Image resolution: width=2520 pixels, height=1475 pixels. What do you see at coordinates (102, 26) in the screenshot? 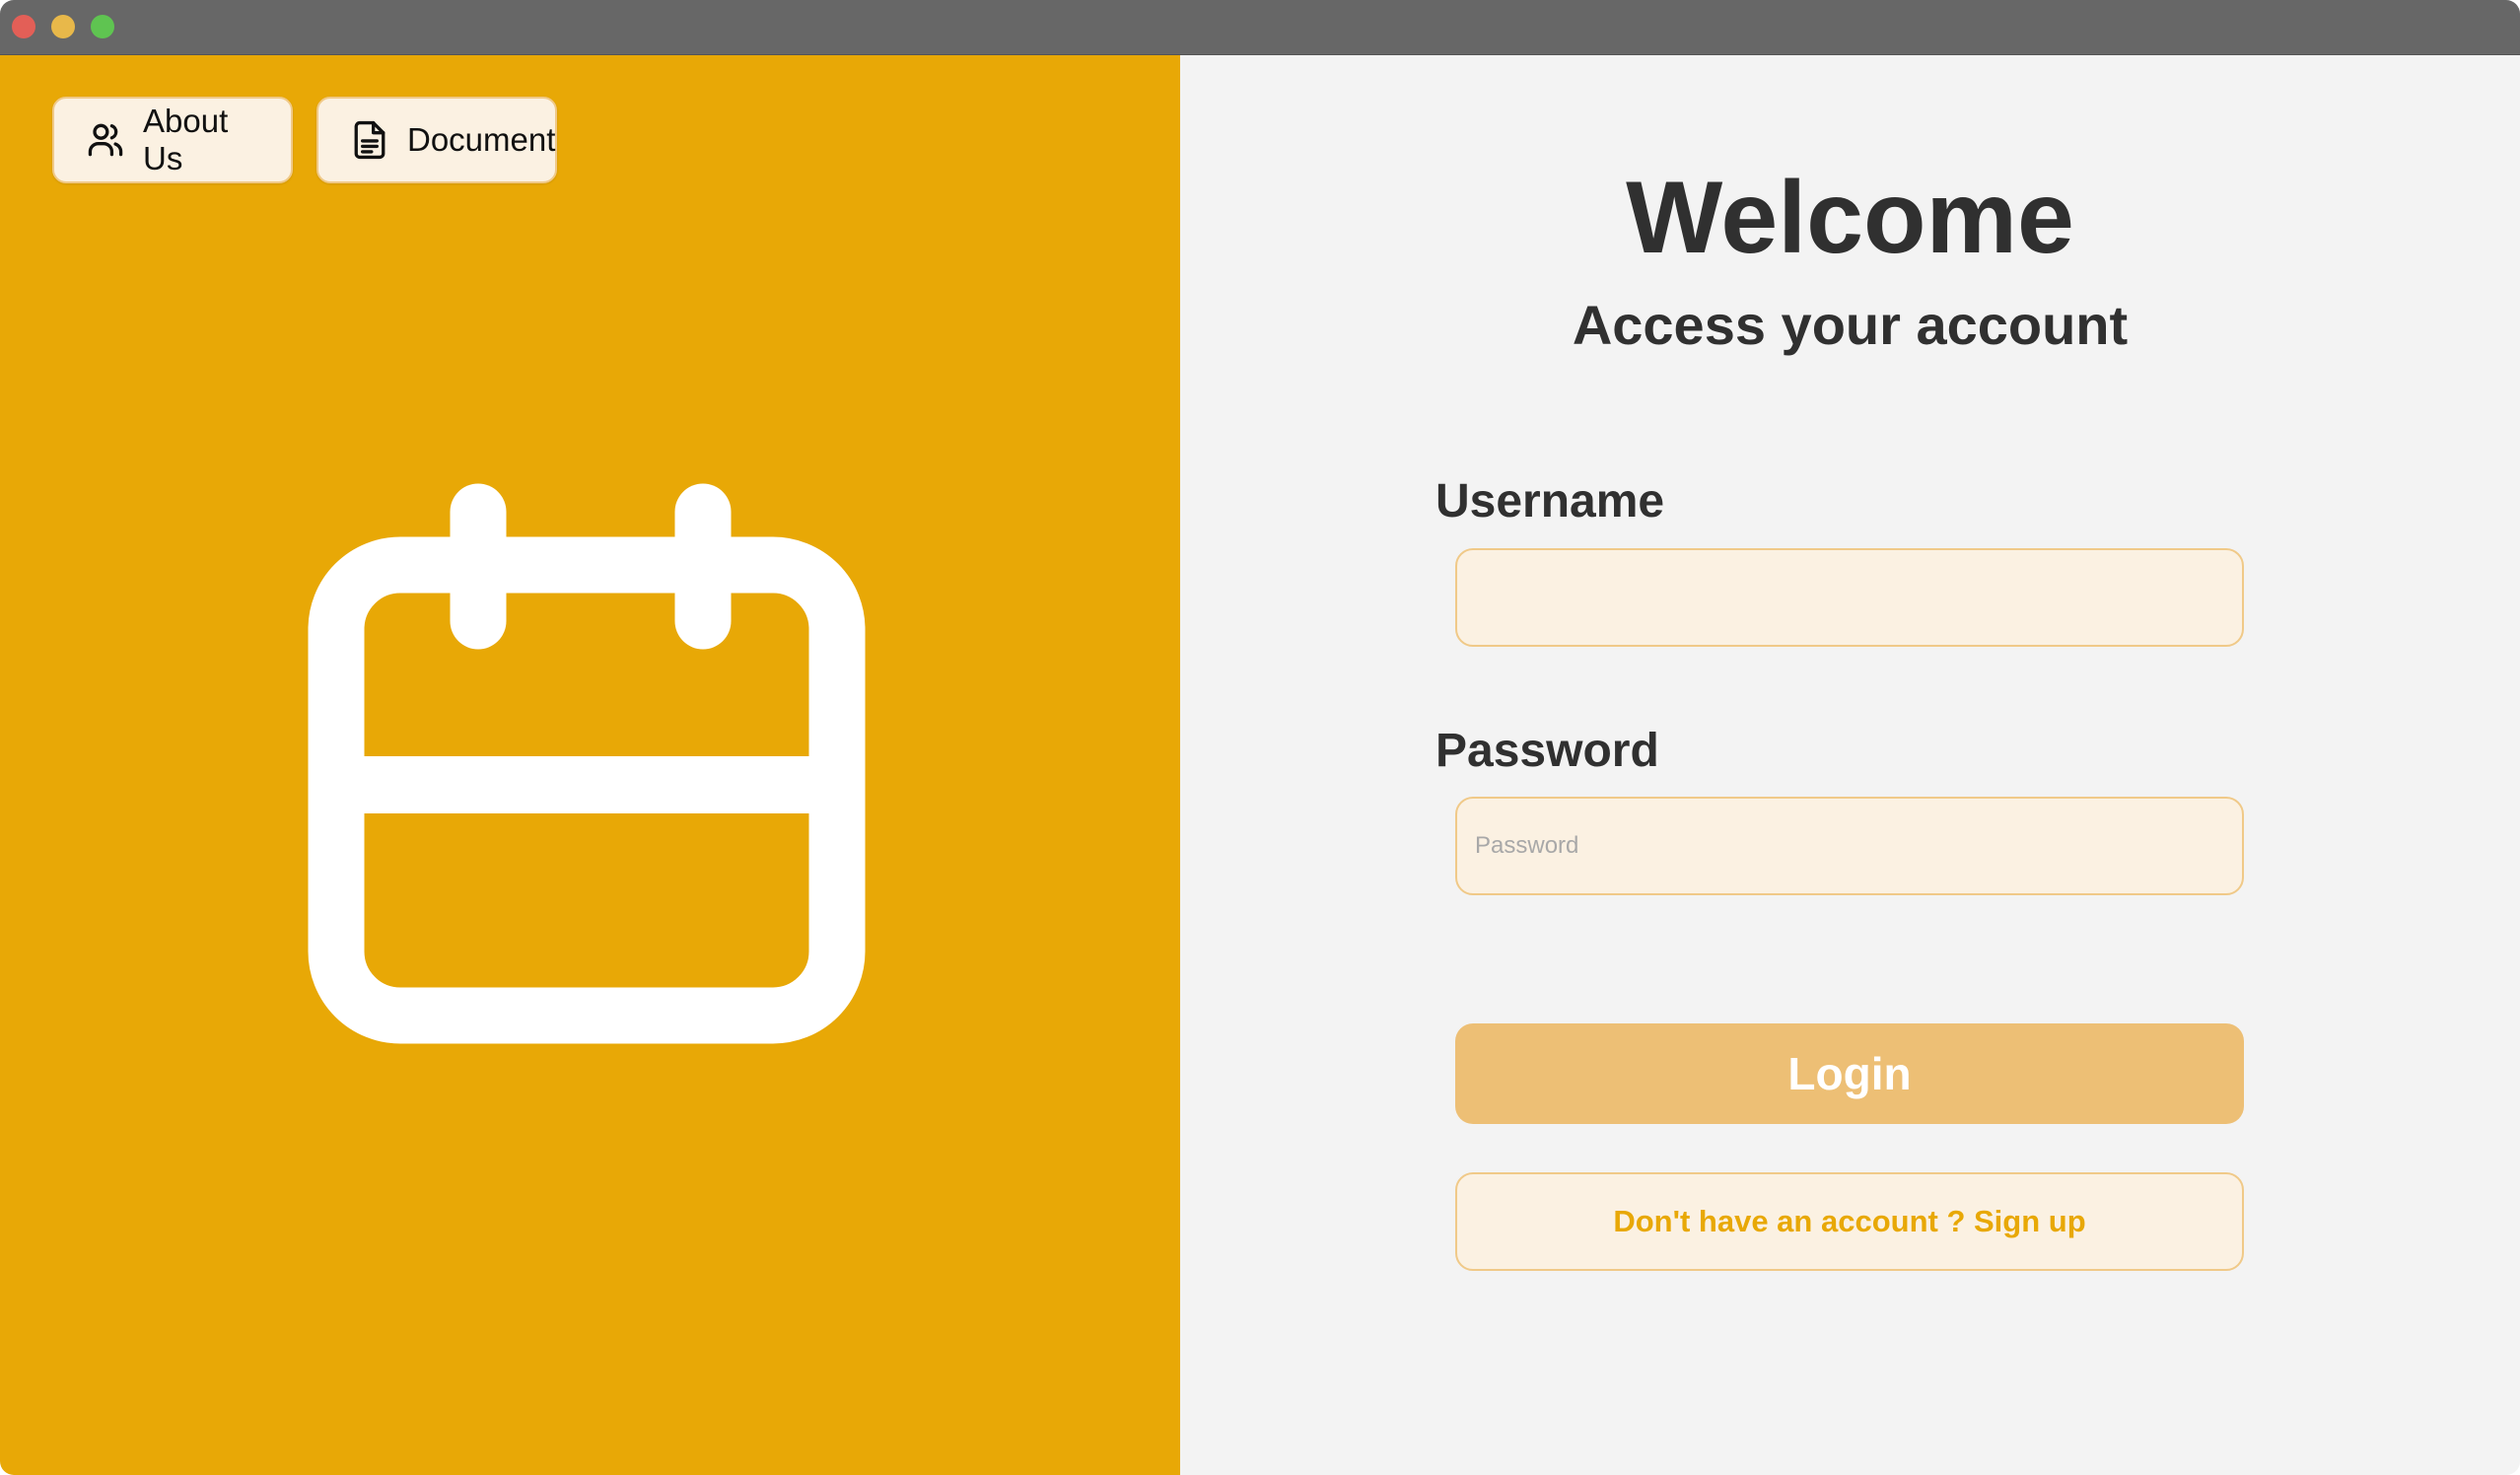
I see `zoom-window-button` at bounding box center [102, 26].